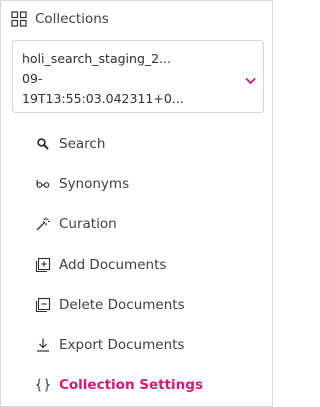 This screenshot has height=407, width=320. I want to click on search-icon, so click(43, 144).